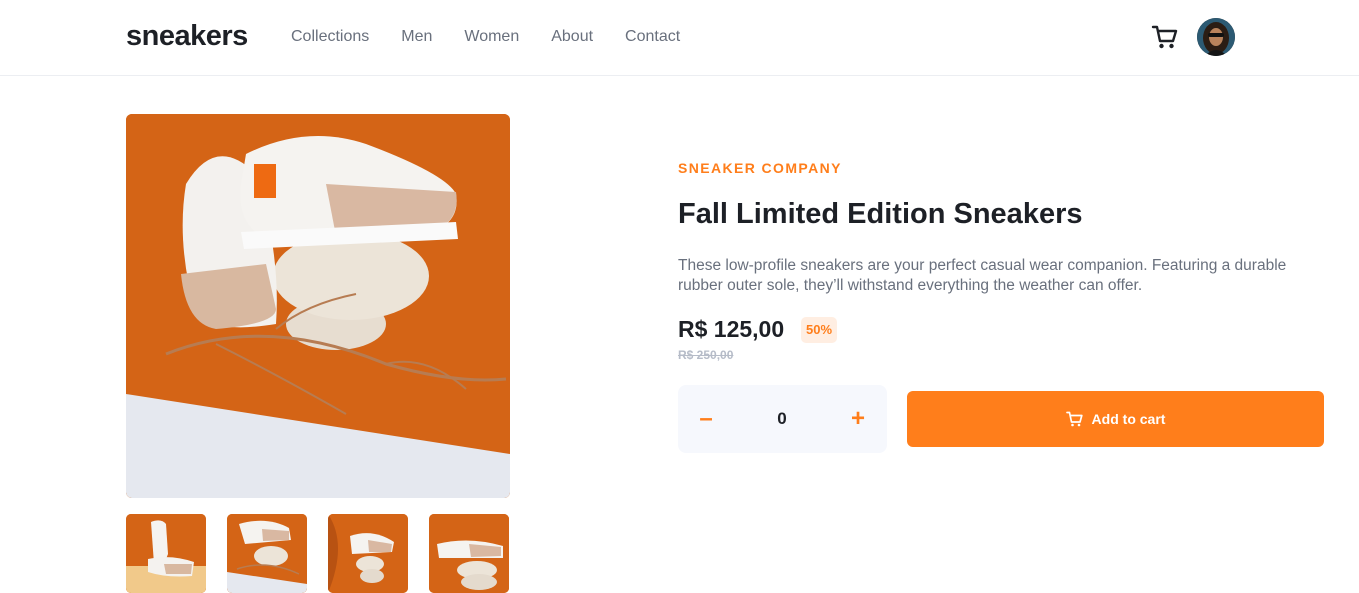  I want to click on nav-link-contact: Contact, so click(652, 37).